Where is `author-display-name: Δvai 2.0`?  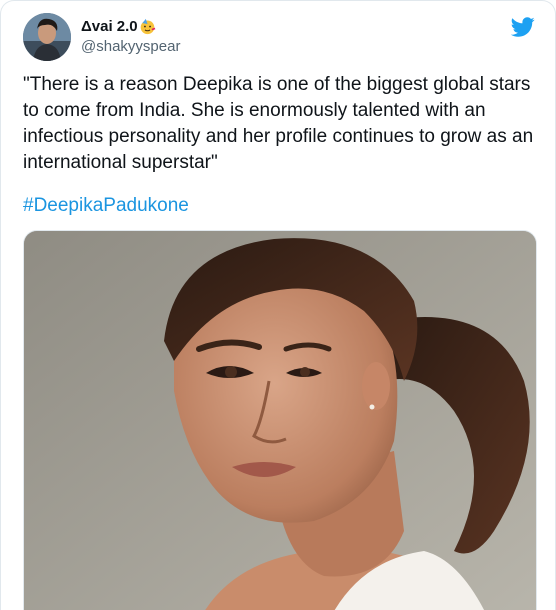
author-display-name: Δvai 2.0 is located at coordinates (130, 26).